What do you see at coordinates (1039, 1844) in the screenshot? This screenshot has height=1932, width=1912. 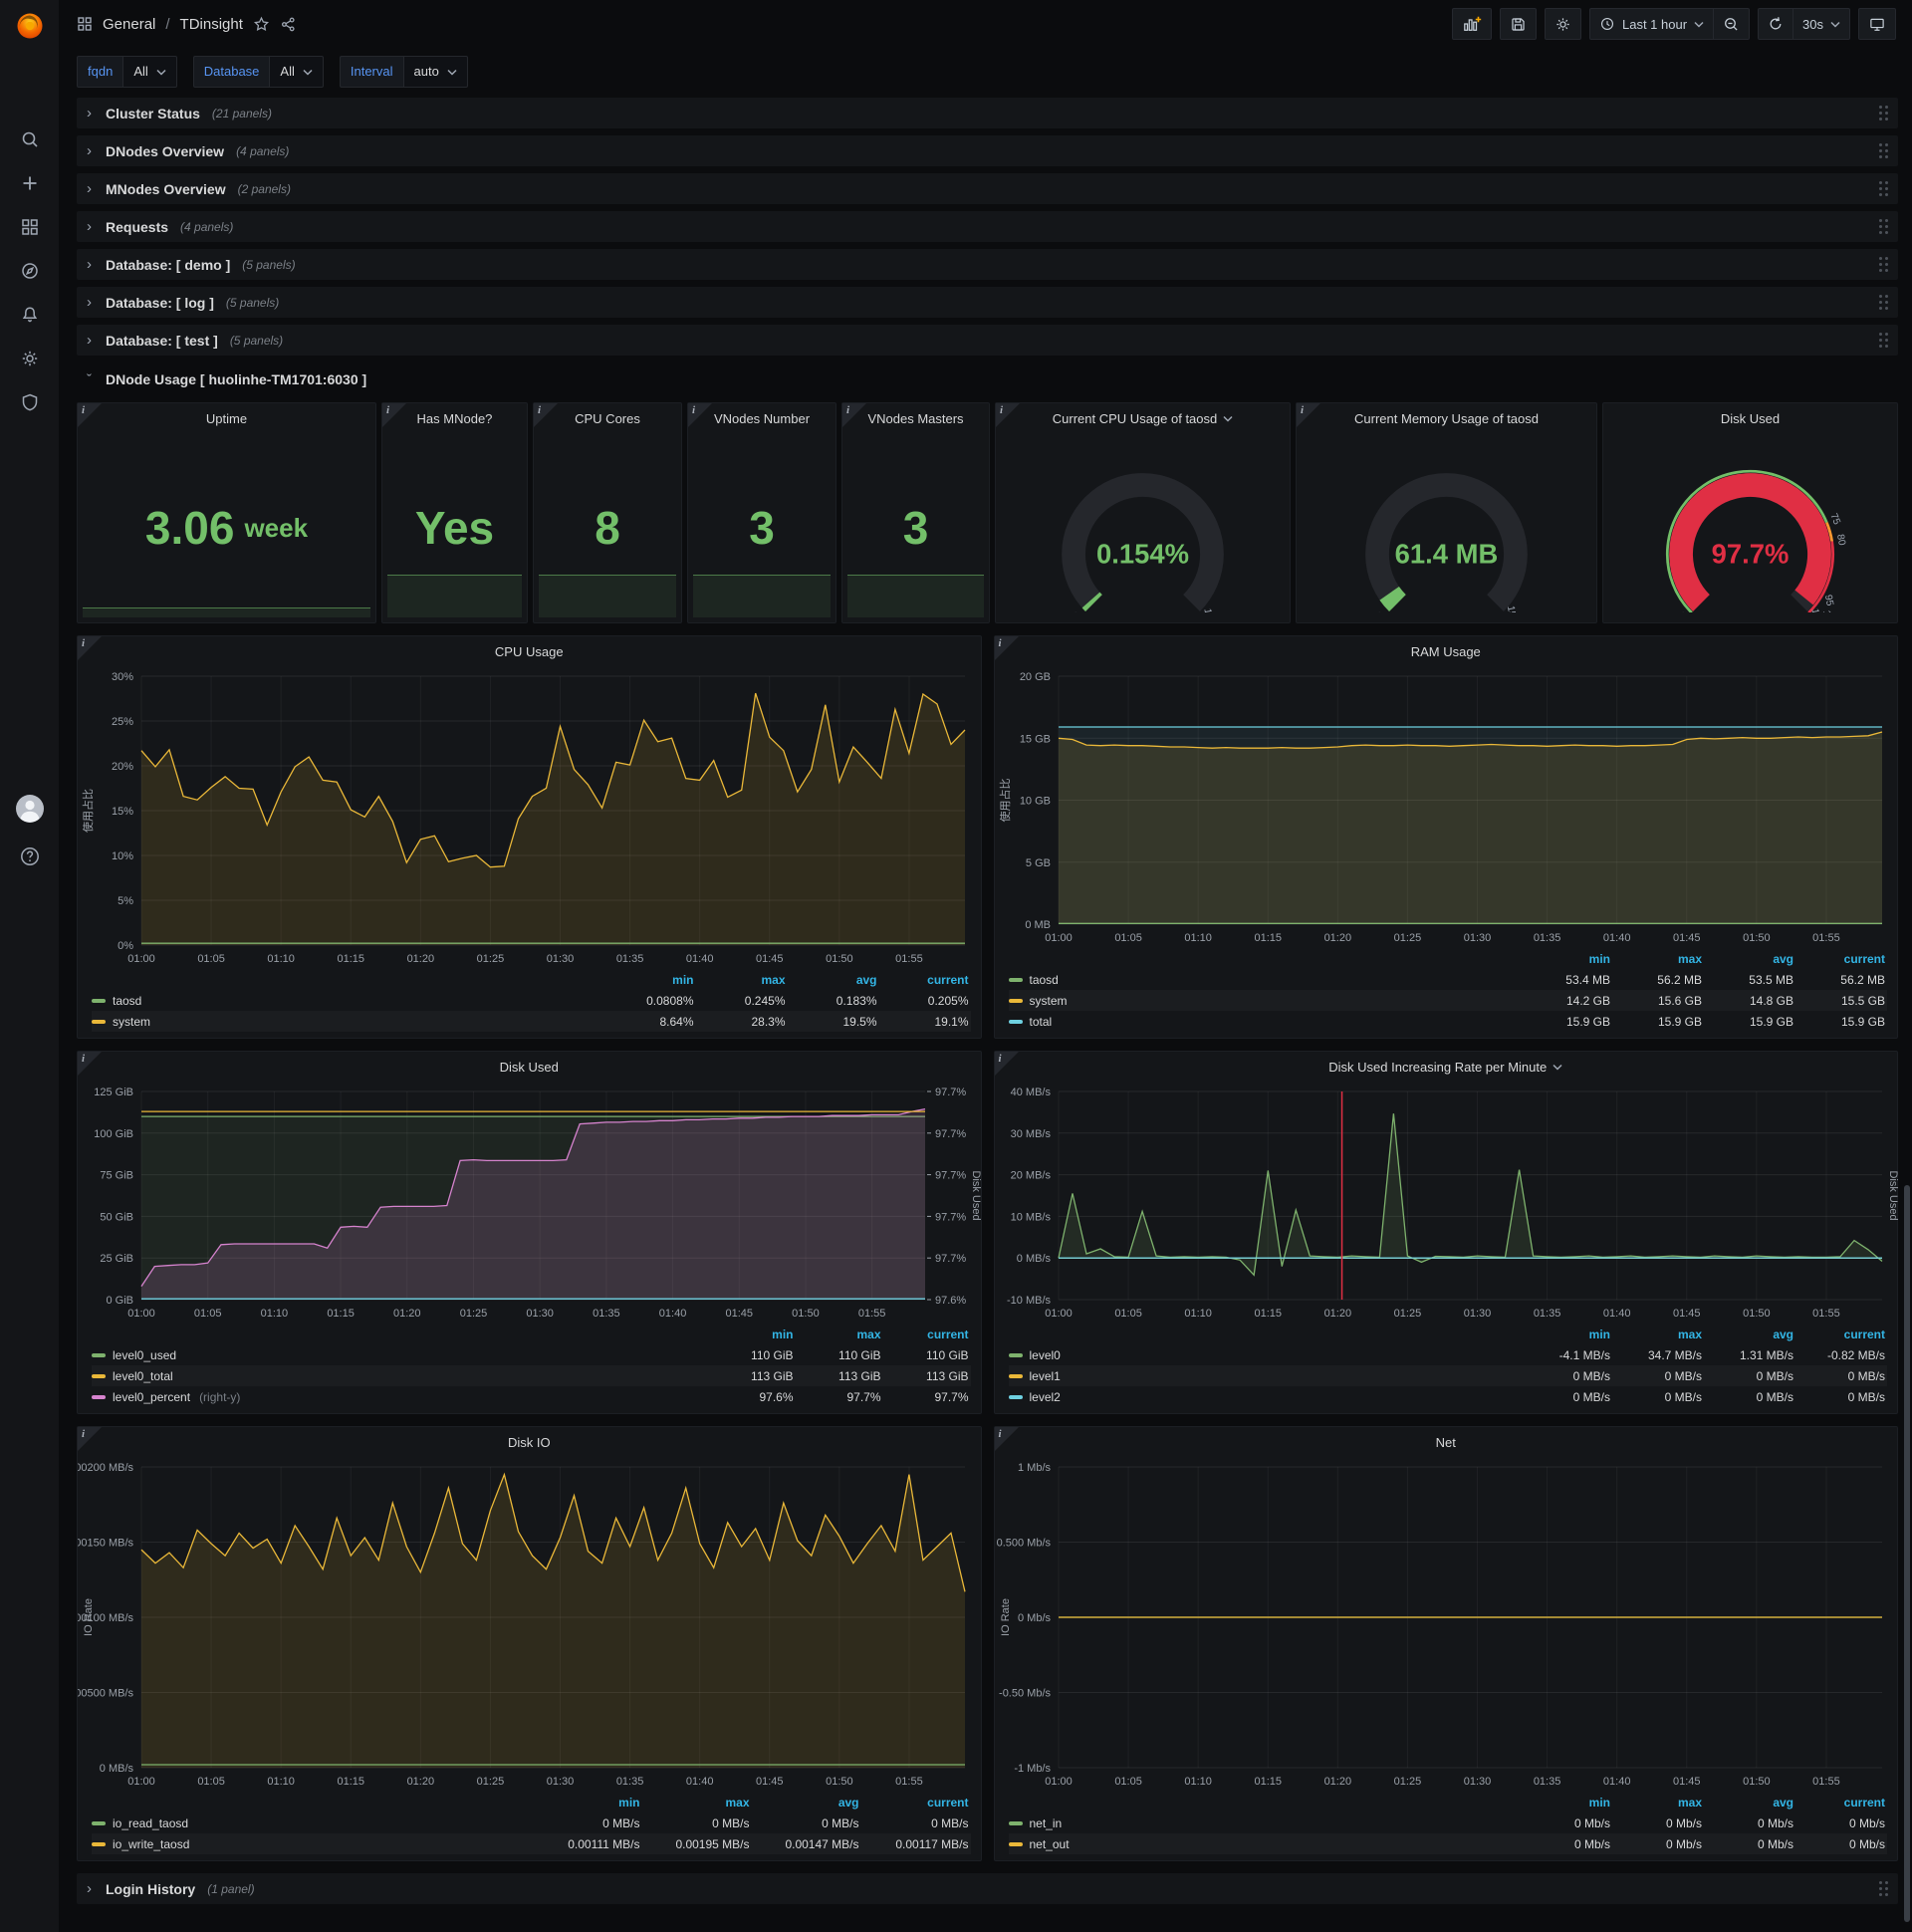 I see `legend-series-toggle: net_out` at bounding box center [1039, 1844].